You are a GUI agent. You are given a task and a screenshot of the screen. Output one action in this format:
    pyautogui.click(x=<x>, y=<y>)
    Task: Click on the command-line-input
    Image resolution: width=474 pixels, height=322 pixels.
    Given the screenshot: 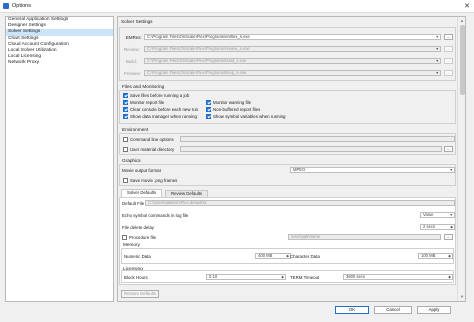 What is the action you would take?
    pyautogui.click(x=317, y=139)
    